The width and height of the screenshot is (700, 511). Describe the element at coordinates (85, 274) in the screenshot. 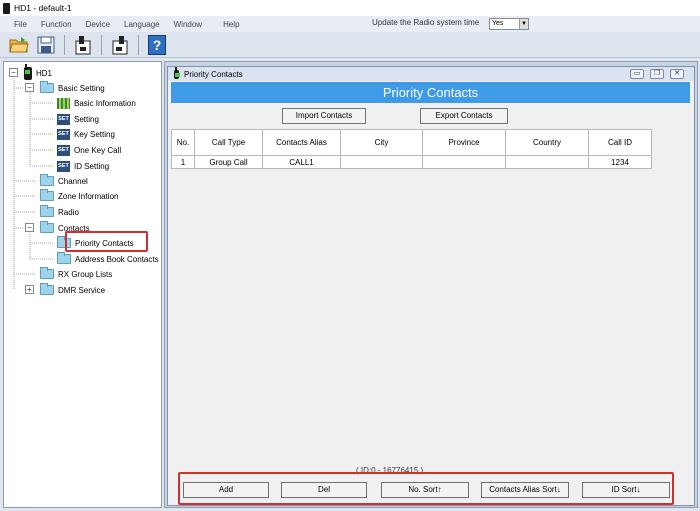

I see `tree-label-rx-group-lists: RX Group Lists` at that location.